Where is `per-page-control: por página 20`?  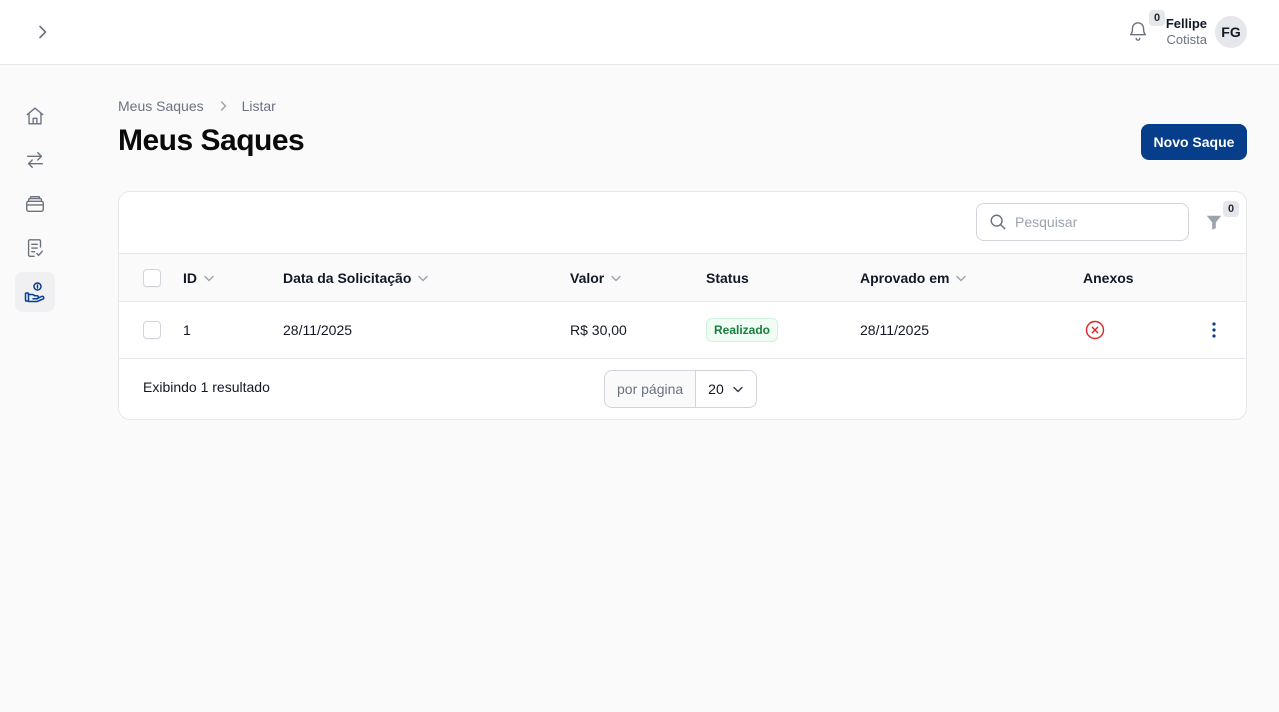 per-page-control: por página 20 is located at coordinates (680, 389).